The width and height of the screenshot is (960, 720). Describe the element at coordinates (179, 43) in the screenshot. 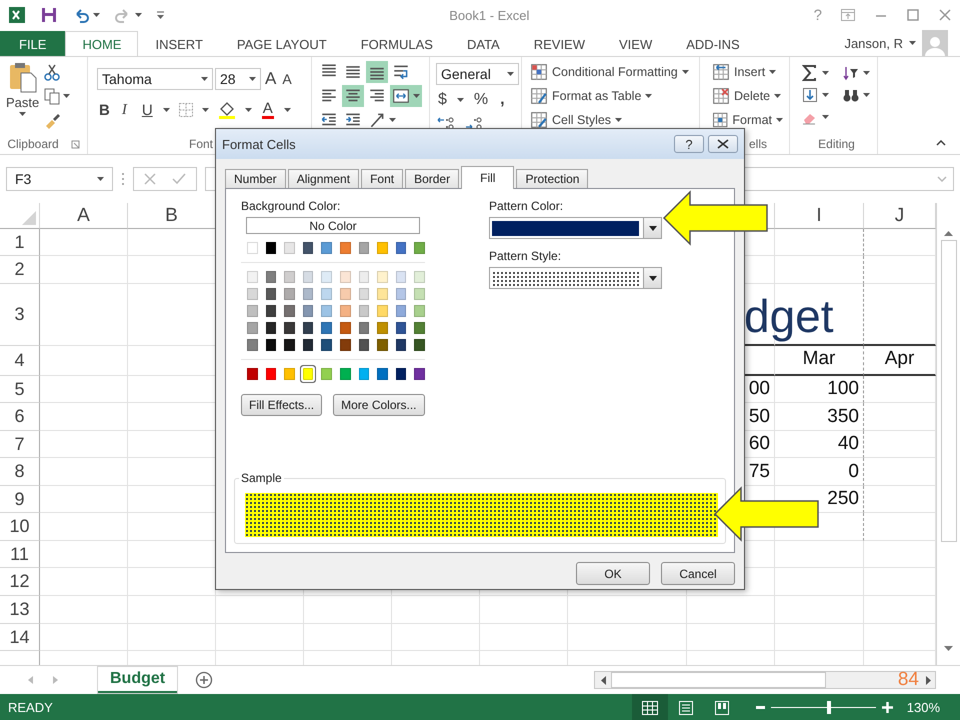

I see `ribbon-tab: INSERT` at that location.